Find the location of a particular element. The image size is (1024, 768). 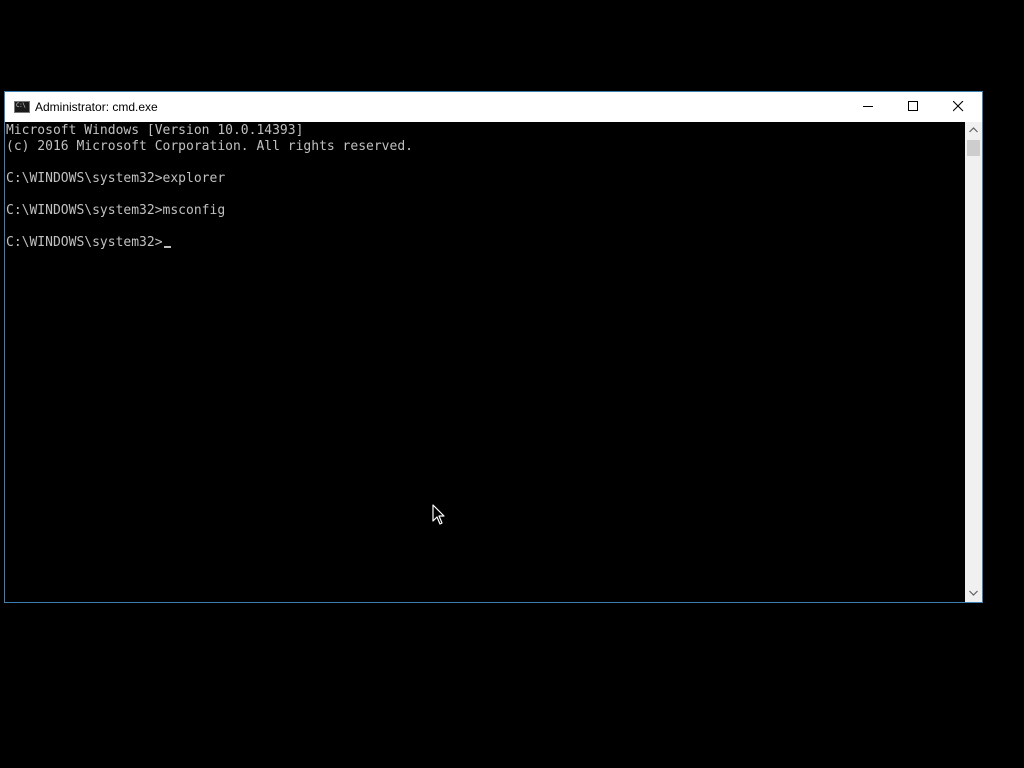

minimize-button is located at coordinates (868, 107).